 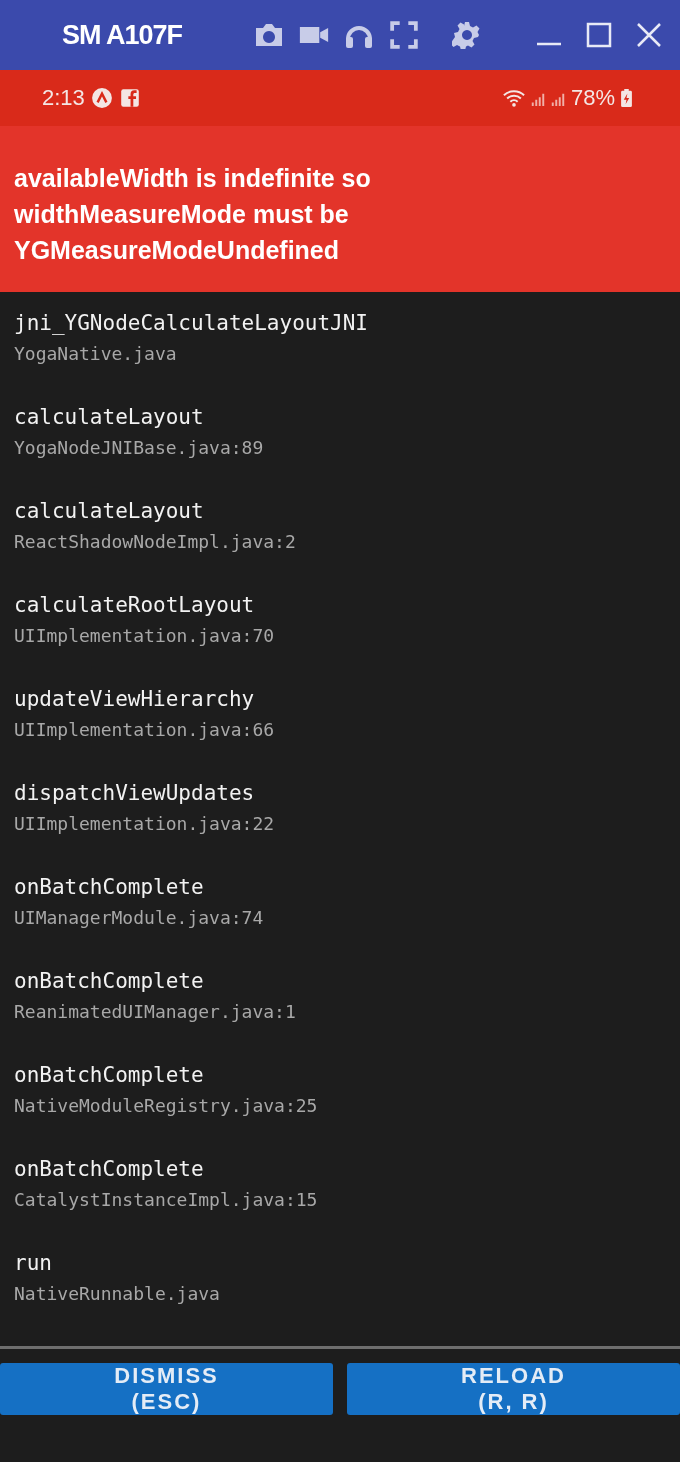 What do you see at coordinates (649, 35) in the screenshot?
I see `close-icon` at bounding box center [649, 35].